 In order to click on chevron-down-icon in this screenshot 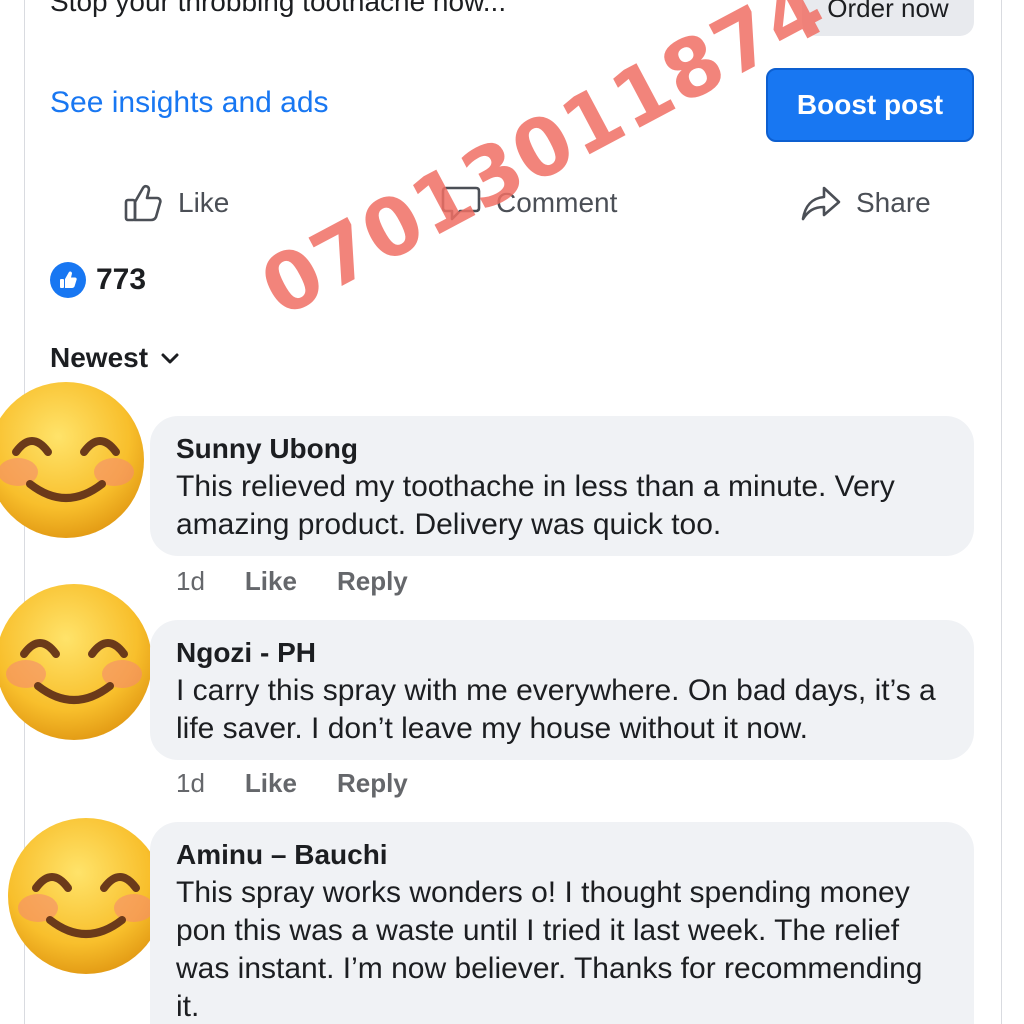, I will do `click(170, 358)`.